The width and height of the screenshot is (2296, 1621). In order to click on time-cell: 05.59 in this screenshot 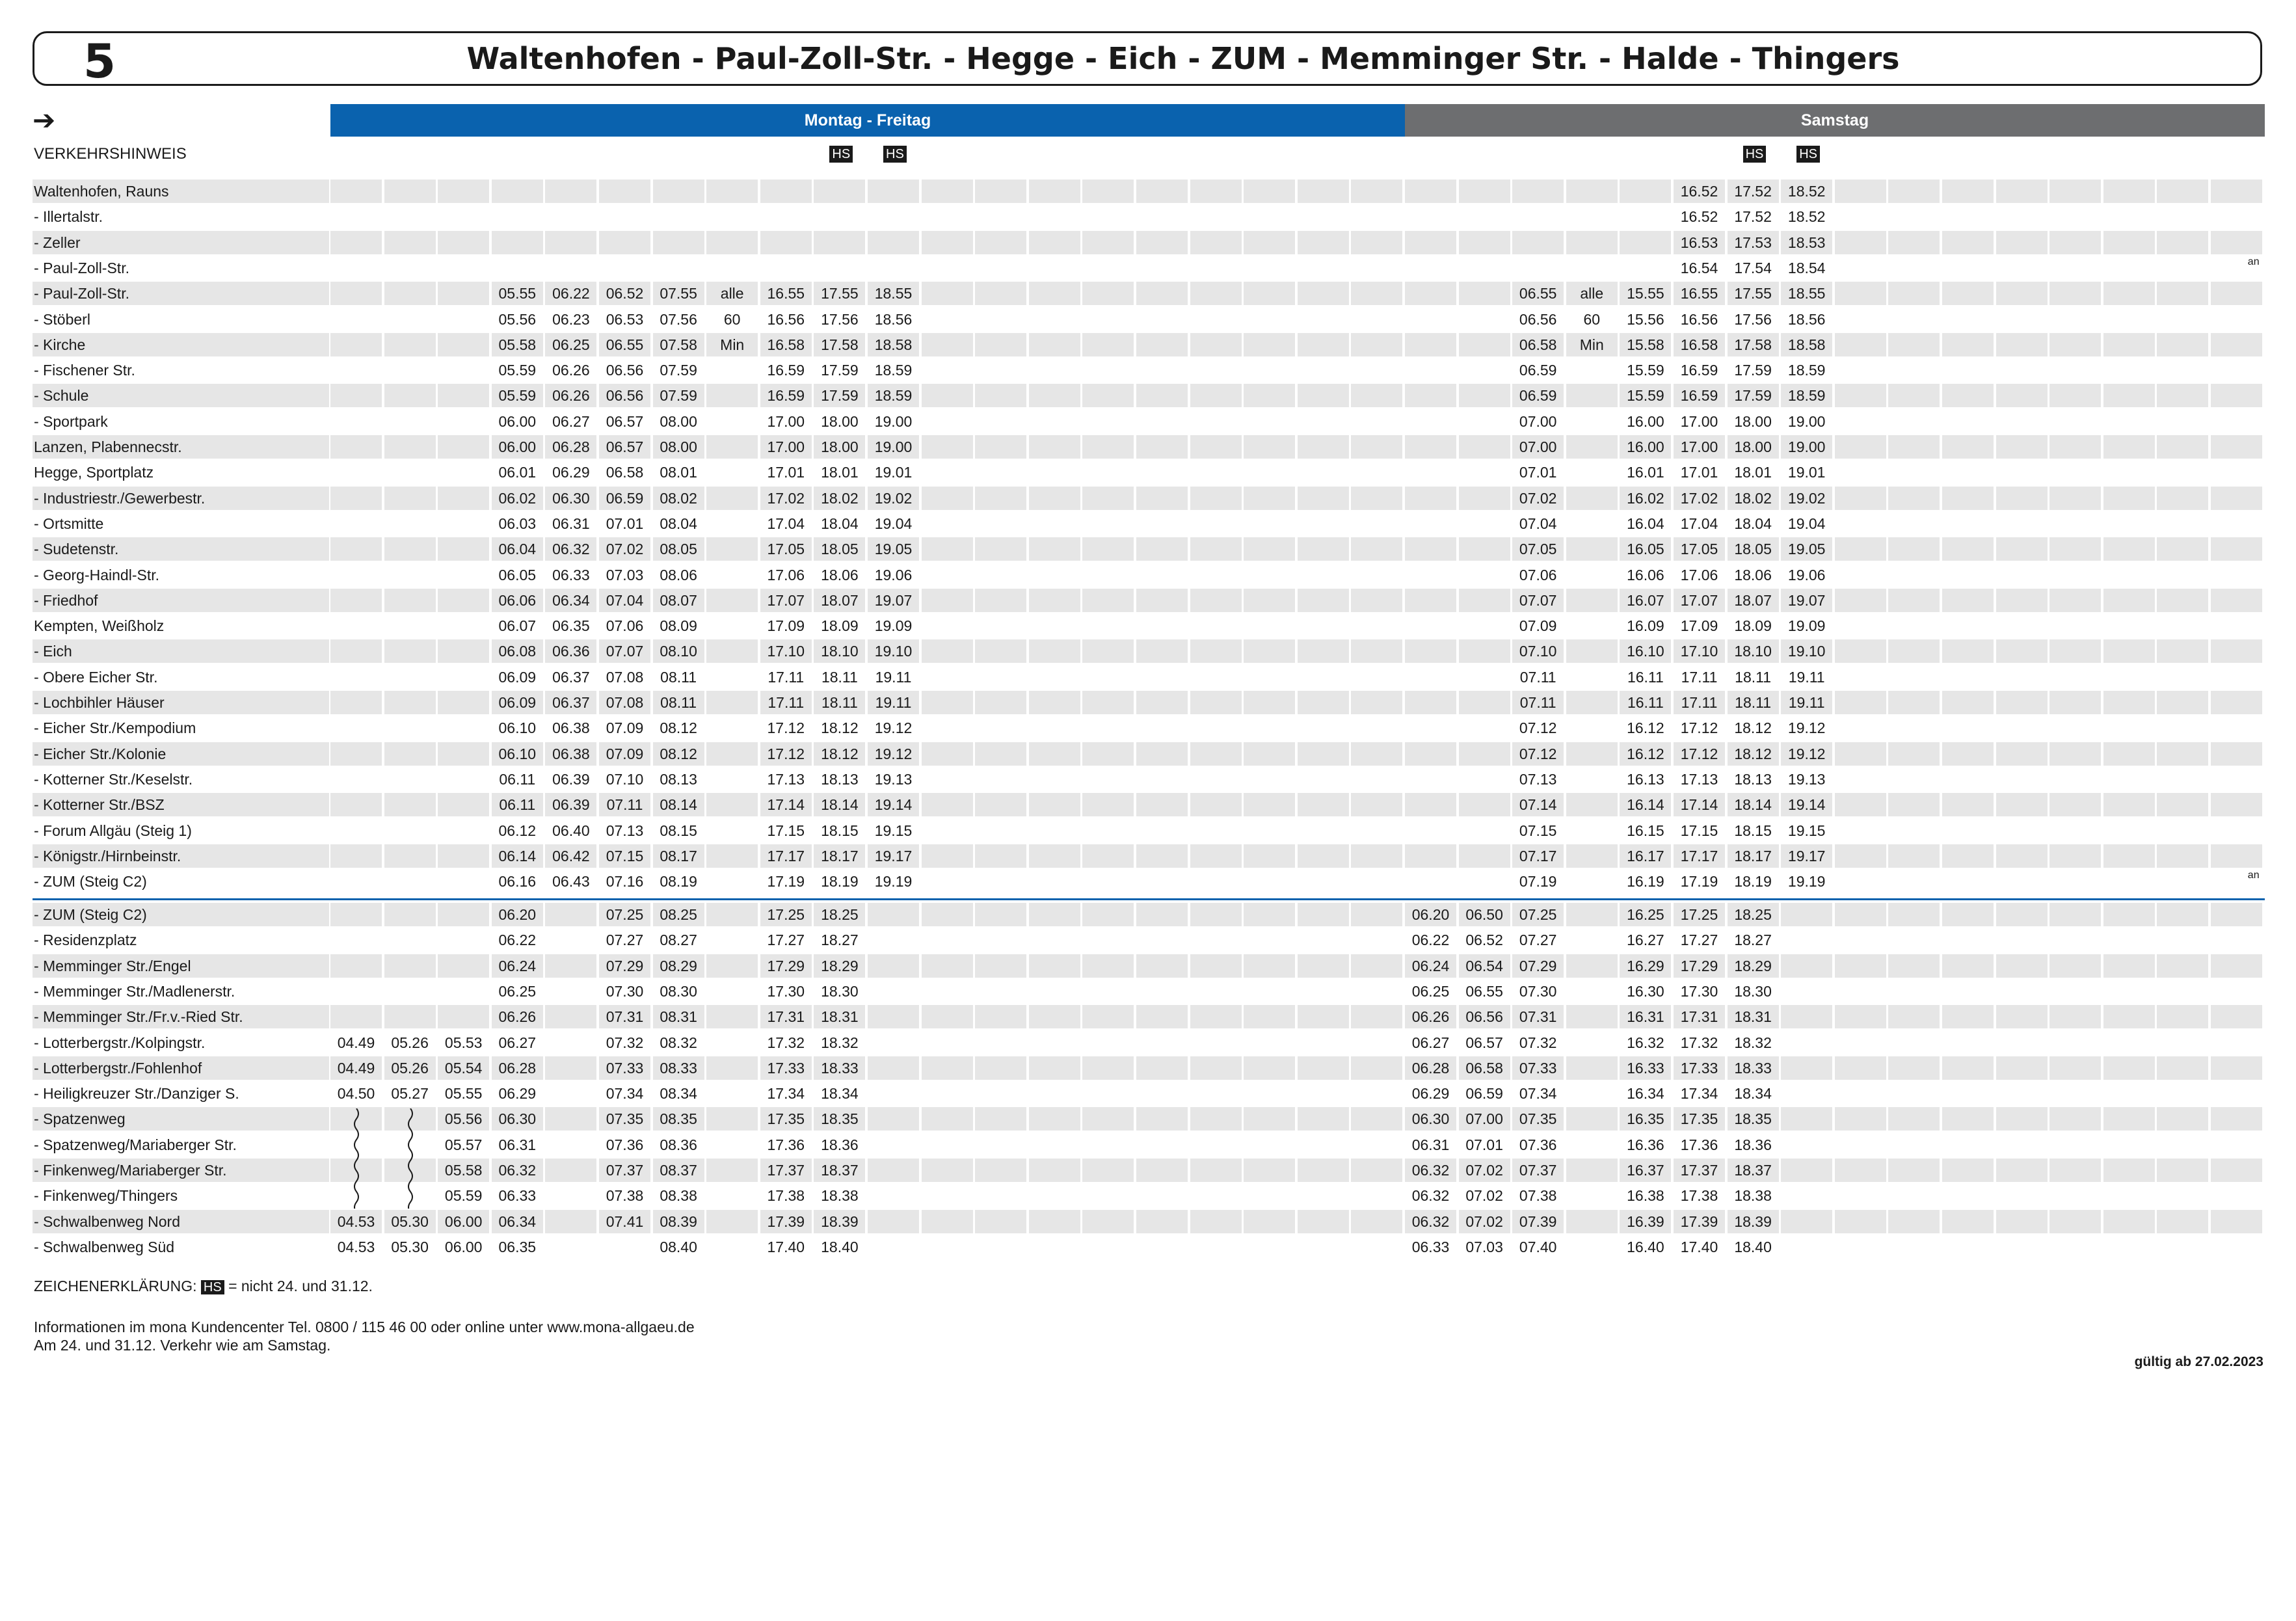, I will do `click(517, 396)`.